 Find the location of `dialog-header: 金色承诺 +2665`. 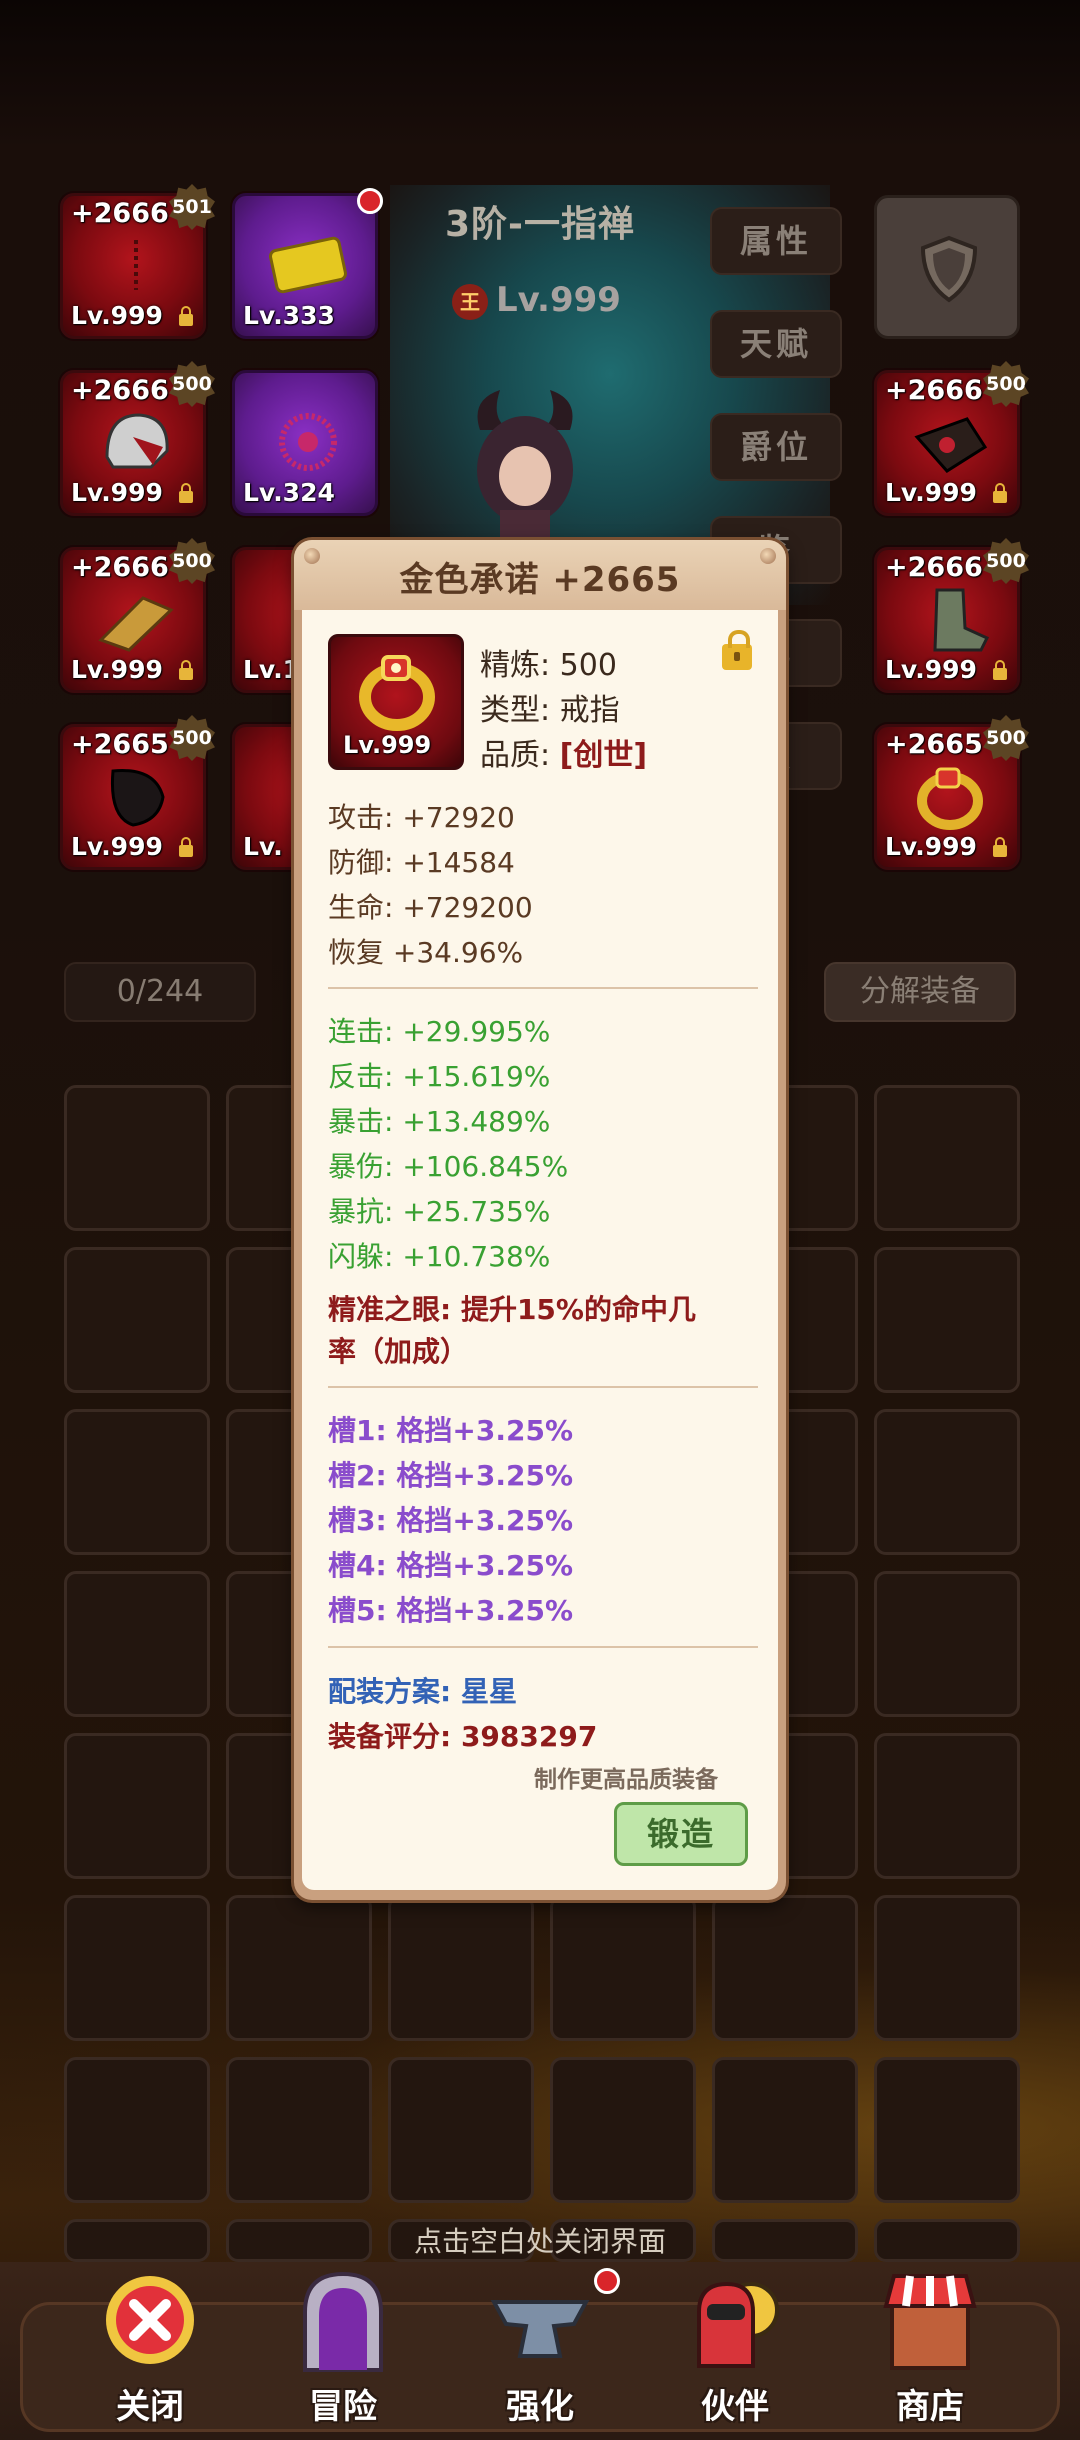

dialog-header: 金色承诺 +2665 is located at coordinates (540, 575).